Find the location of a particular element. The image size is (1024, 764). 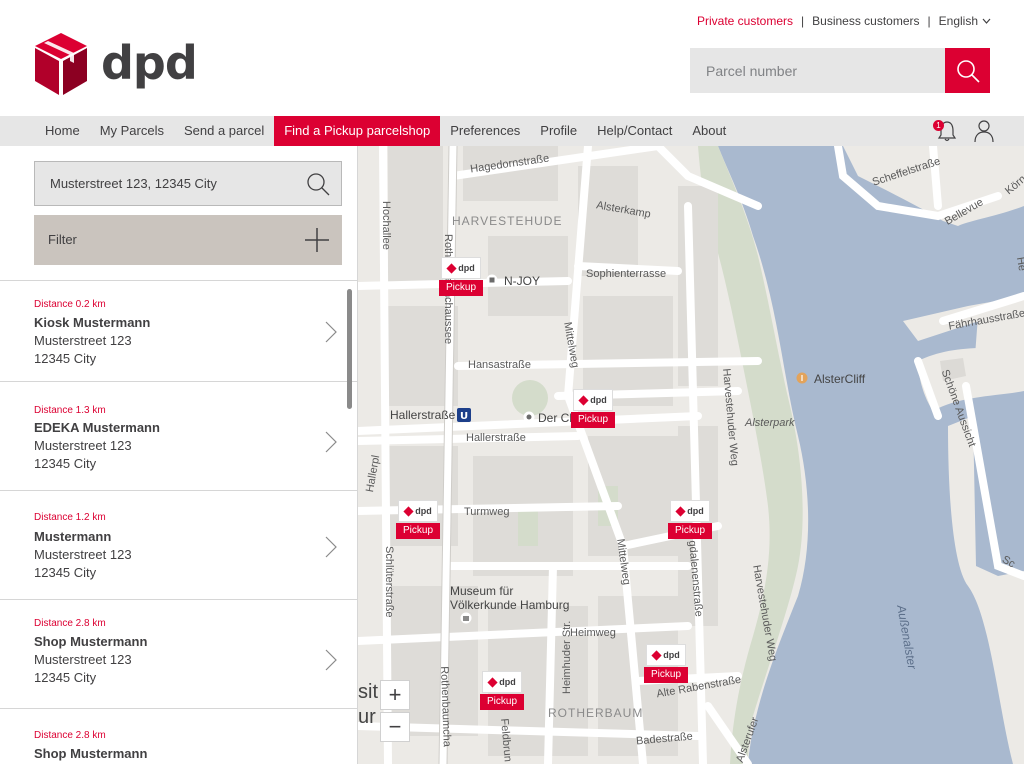

list-item: Distance 2.8 km Shop Mustermann is located at coordinates (178, 736).